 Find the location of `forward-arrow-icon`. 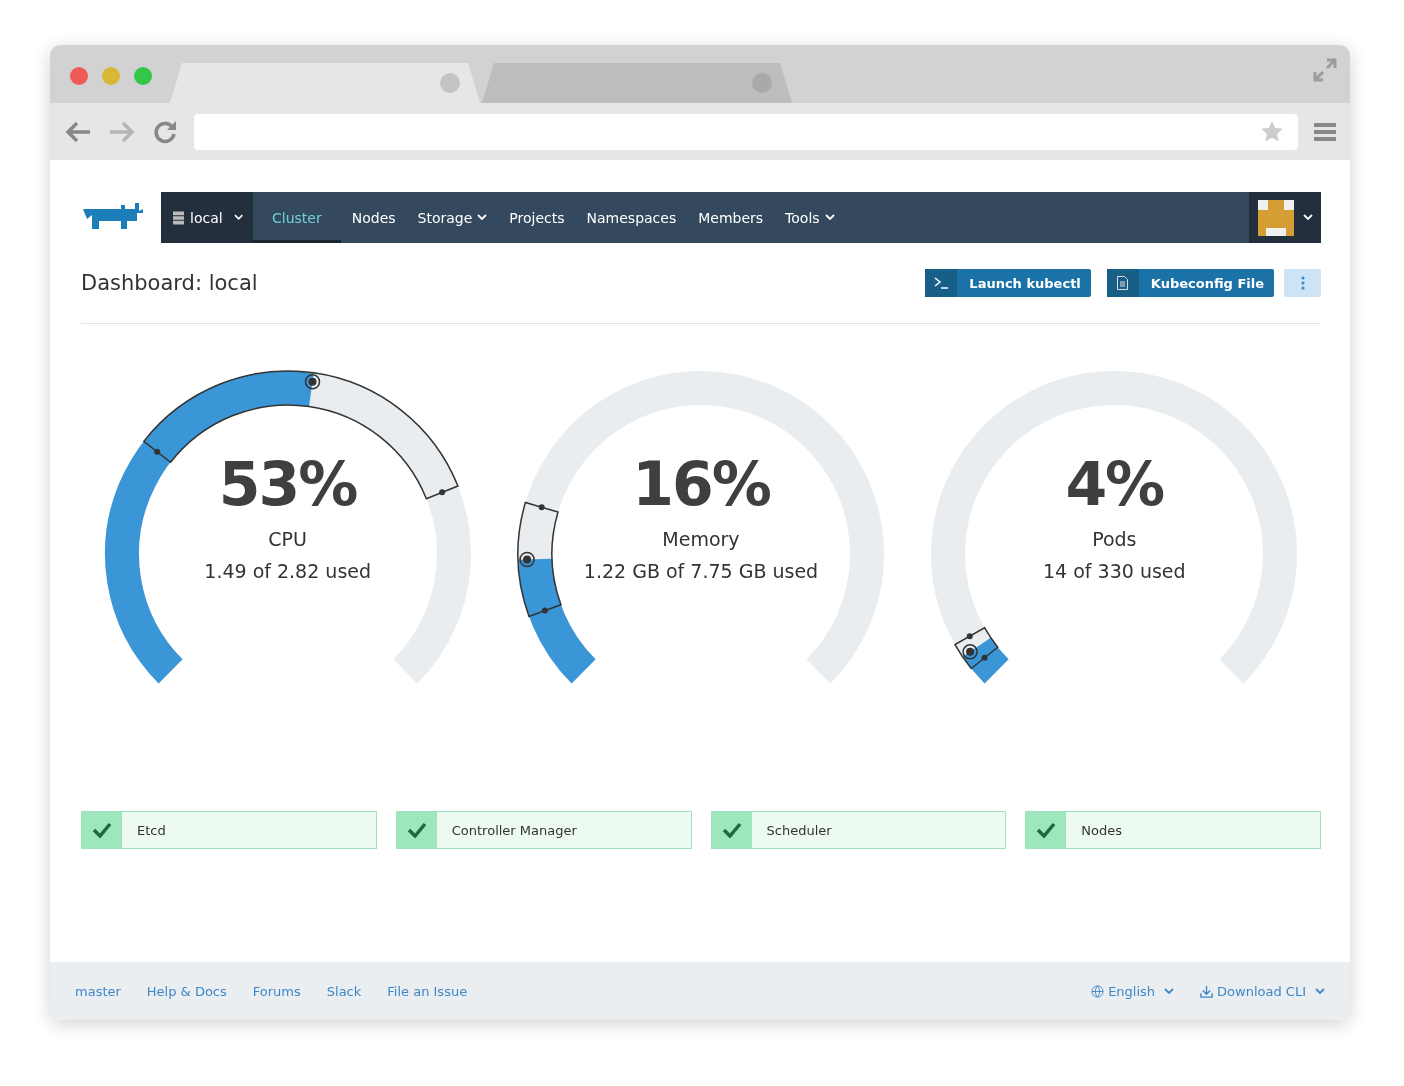

forward-arrow-icon is located at coordinates (122, 131).